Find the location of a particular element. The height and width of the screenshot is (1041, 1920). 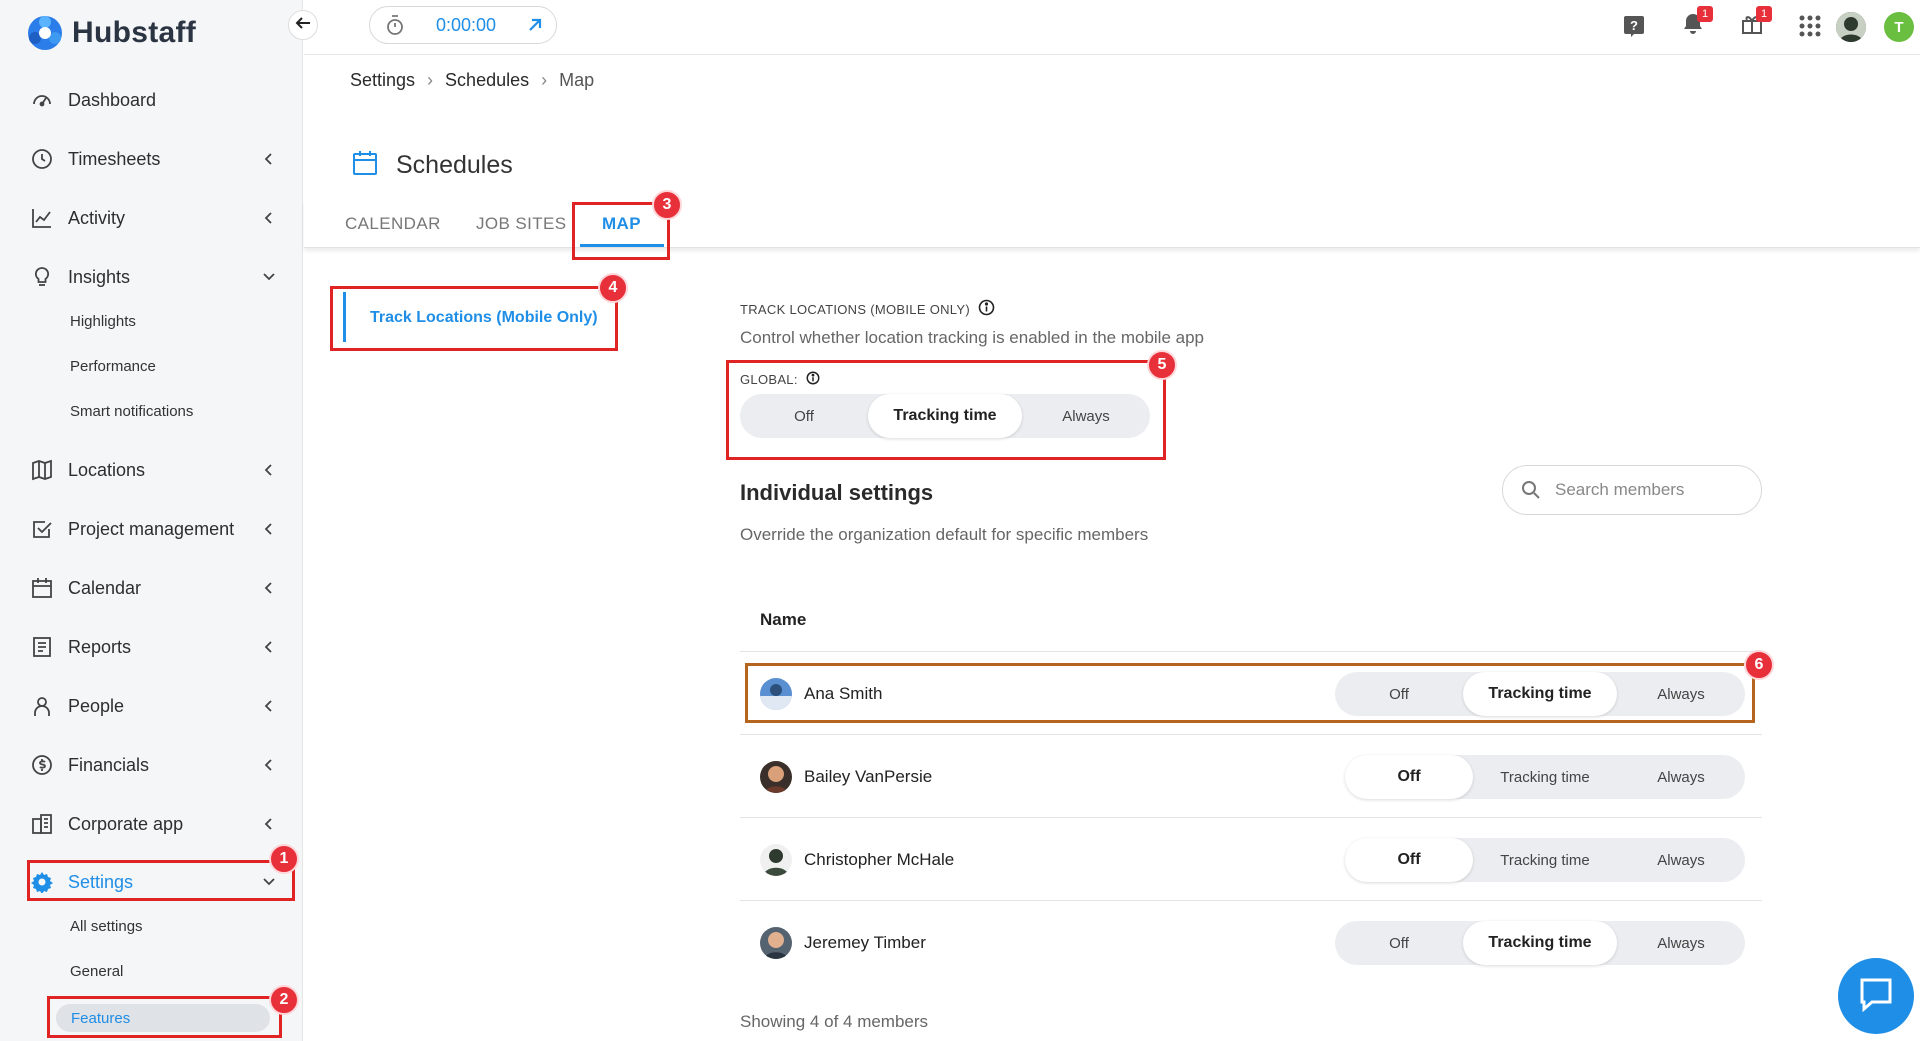

breadcrumb-map: Map is located at coordinates (577, 80).